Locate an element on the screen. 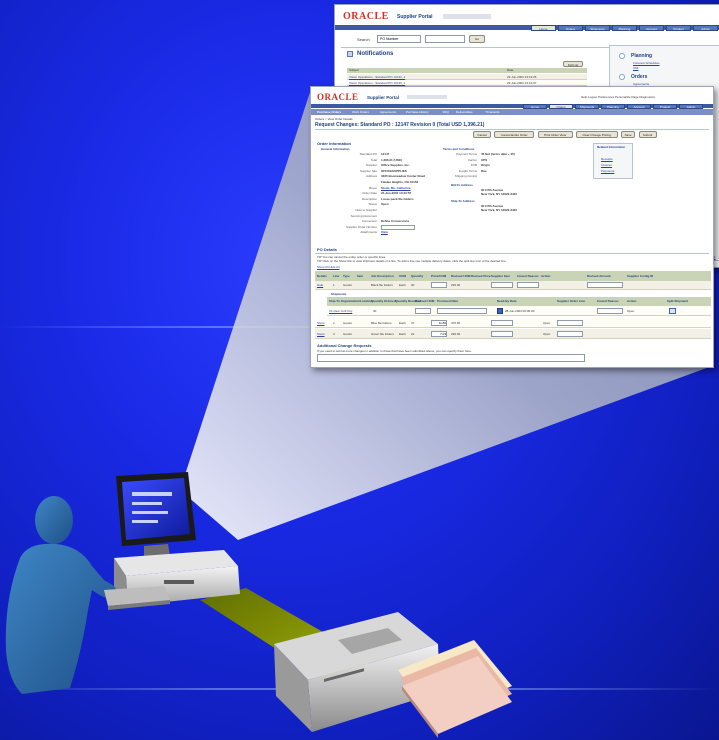  po-col-header: Details is located at coordinates (322, 276).